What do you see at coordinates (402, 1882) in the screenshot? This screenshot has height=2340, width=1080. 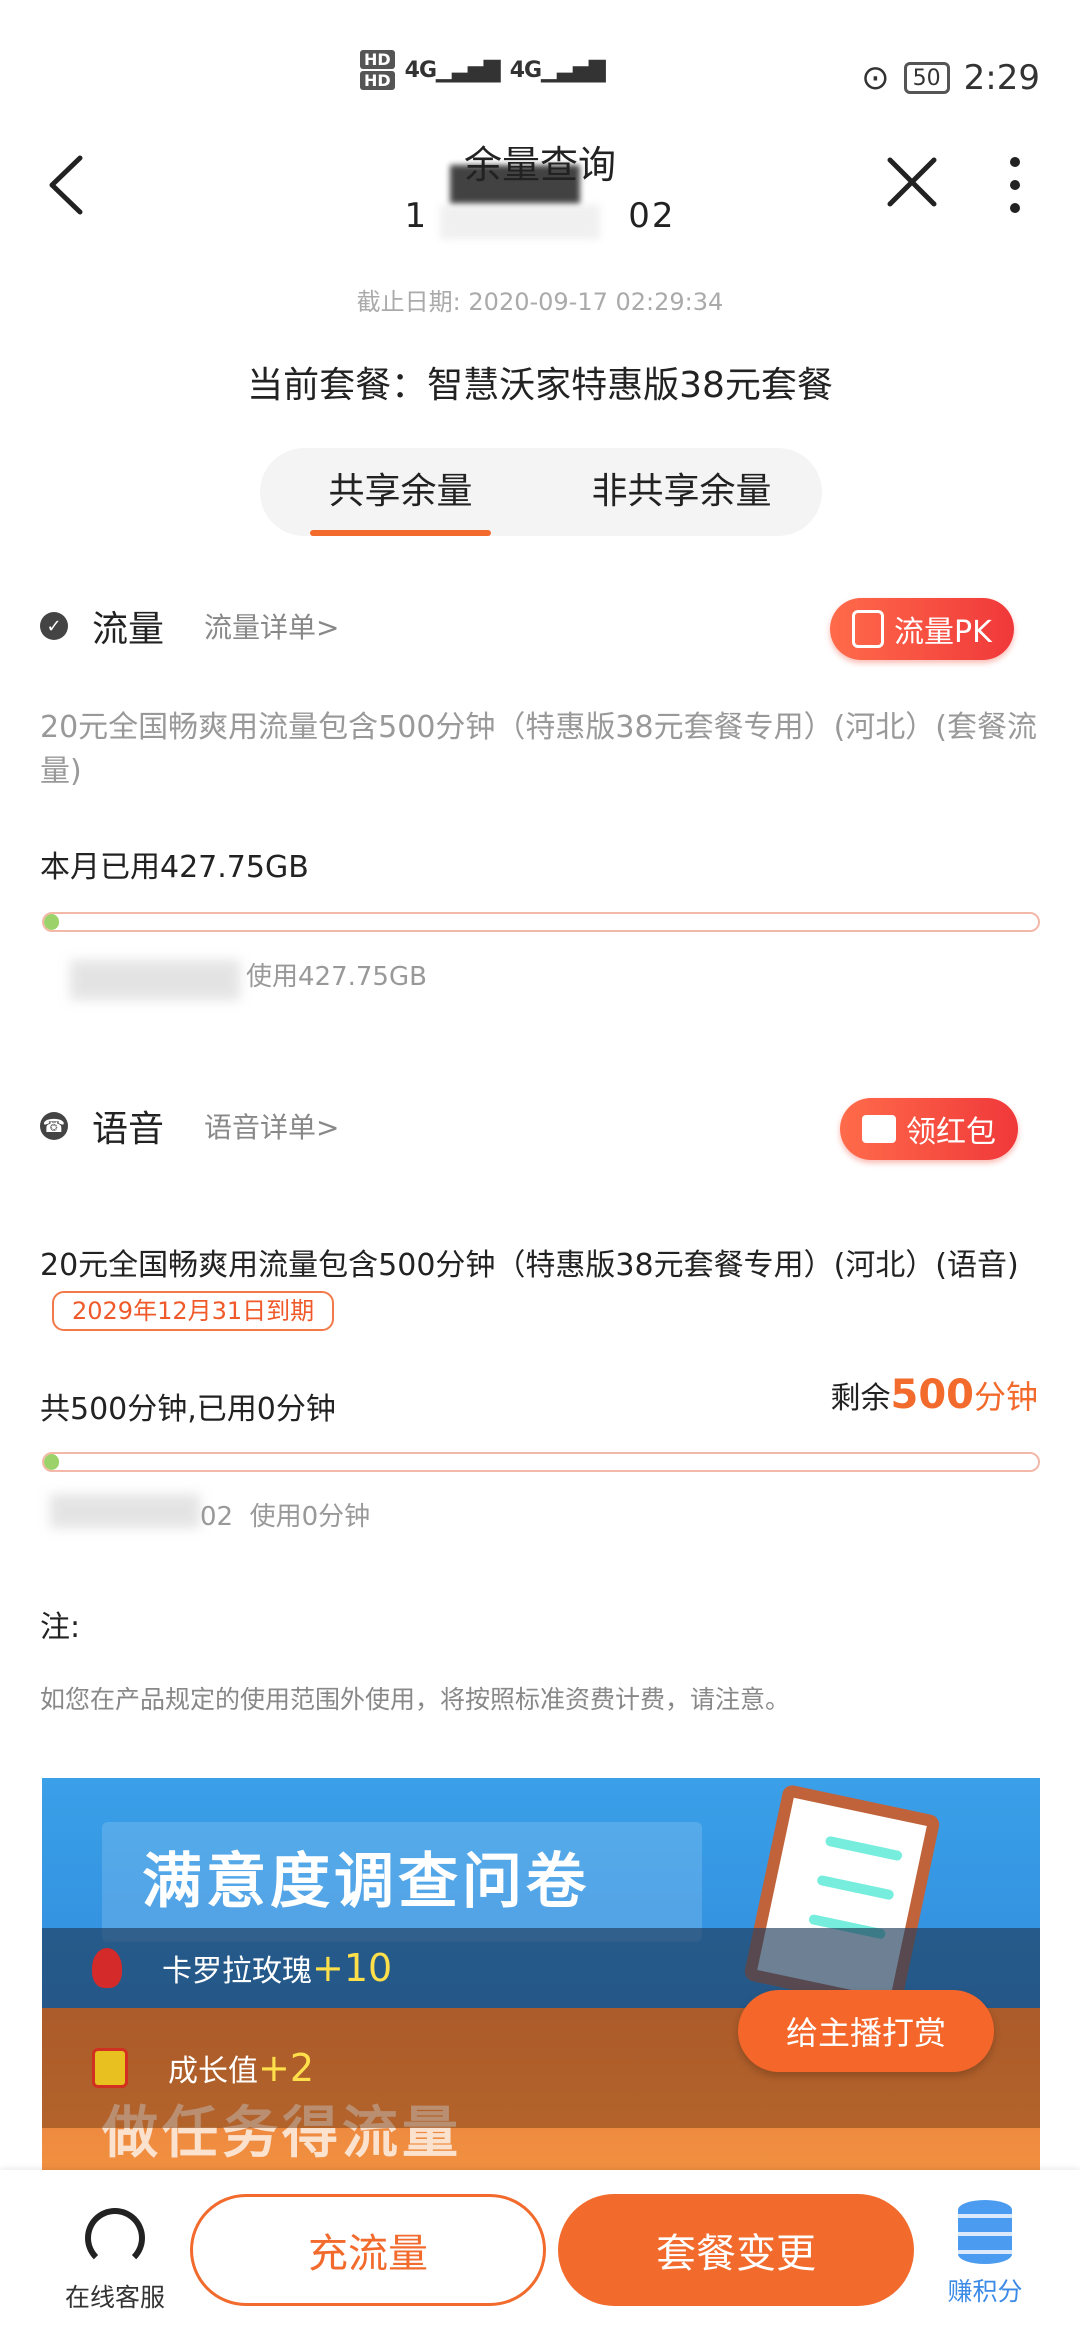 I see `banner-title: 满意度调查问卷` at bounding box center [402, 1882].